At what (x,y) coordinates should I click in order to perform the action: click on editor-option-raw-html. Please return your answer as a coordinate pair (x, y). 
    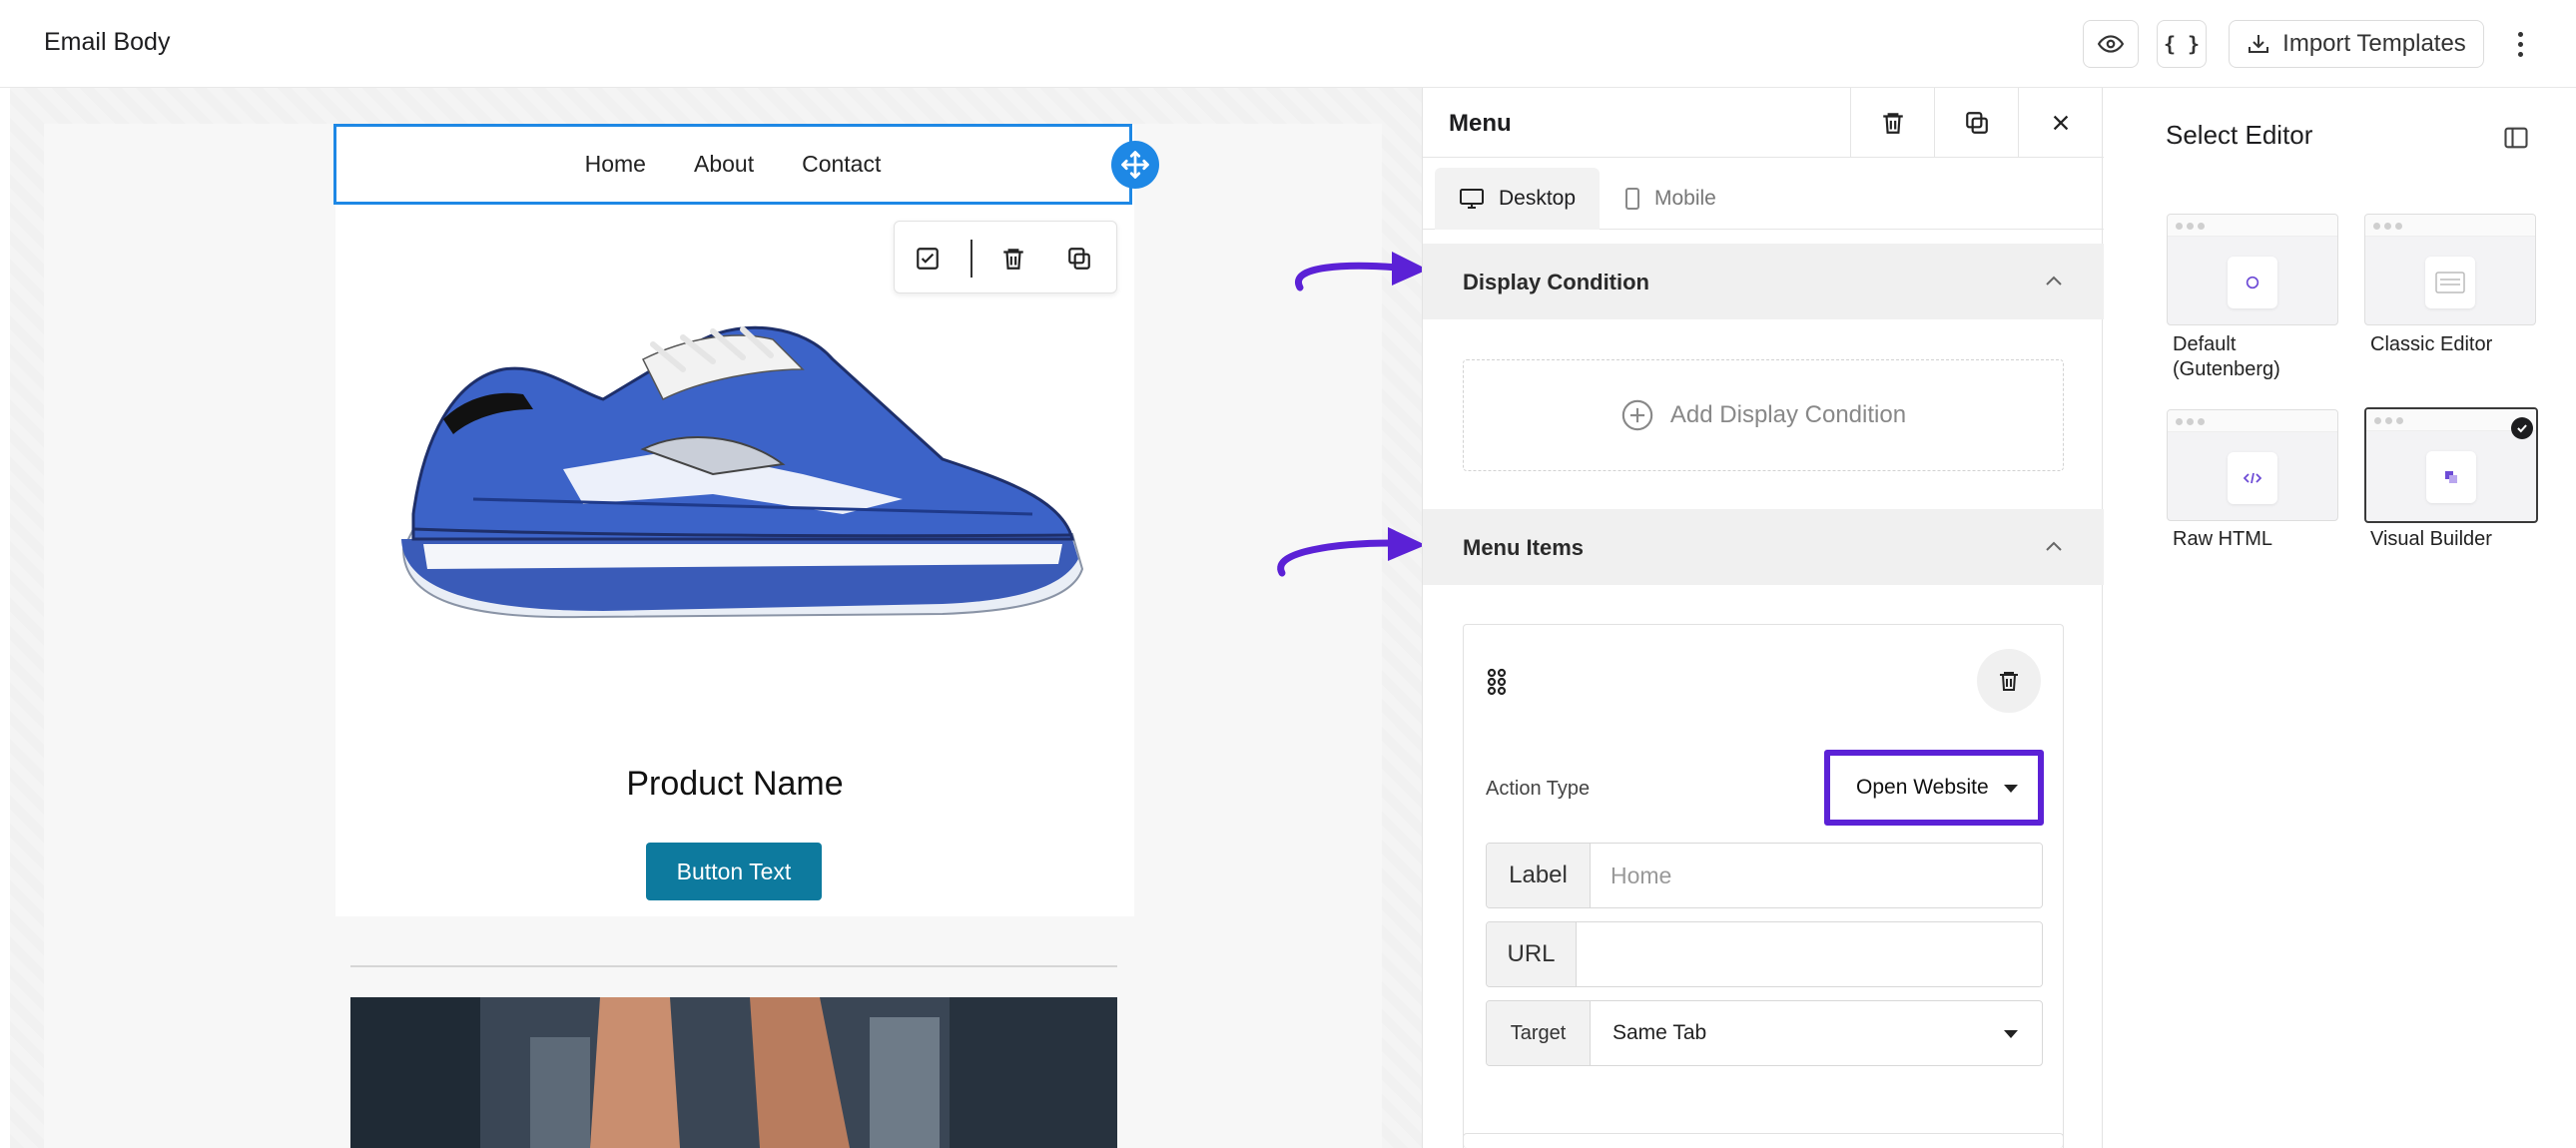
    Looking at the image, I should click on (2252, 465).